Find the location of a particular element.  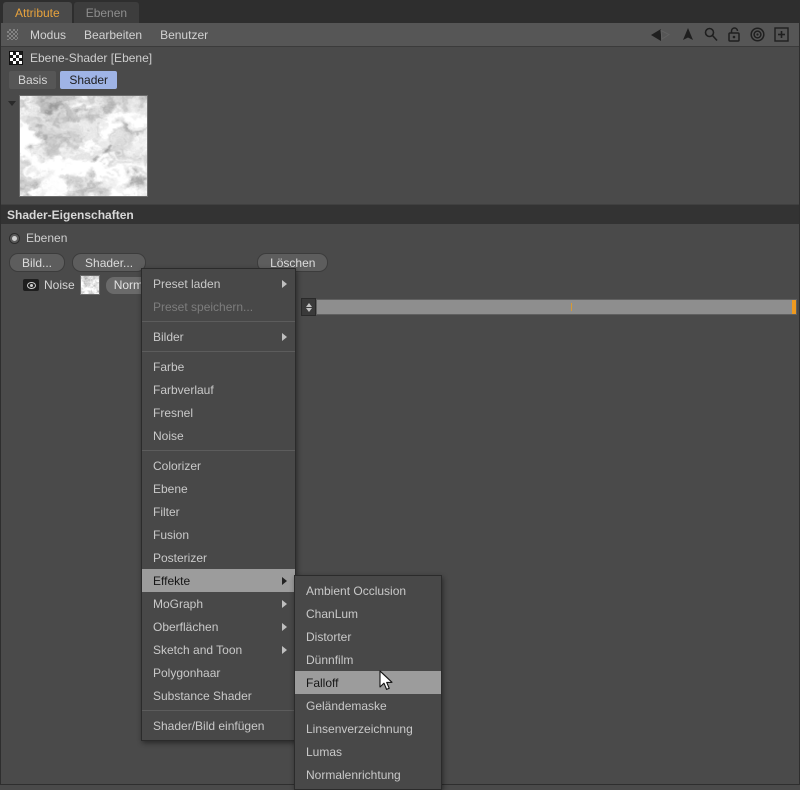

opacity-stepper is located at coordinates (308, 307).